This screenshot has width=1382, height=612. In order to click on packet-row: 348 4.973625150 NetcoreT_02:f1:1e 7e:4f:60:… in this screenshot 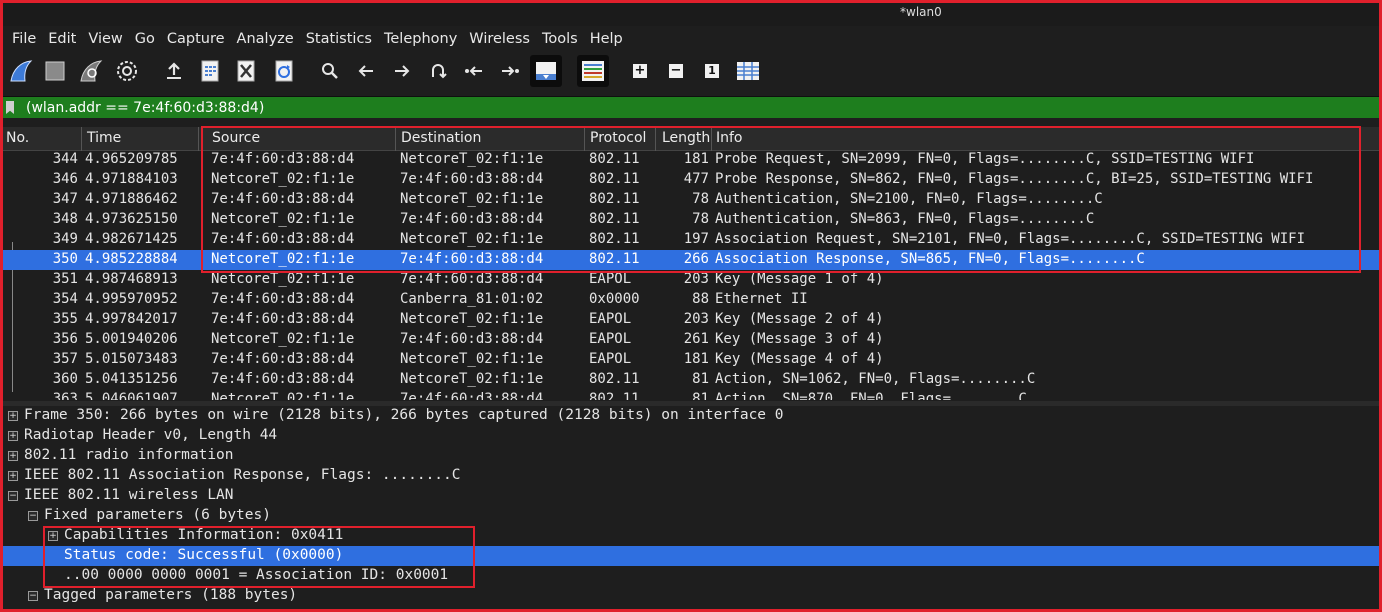, I will do `click(691, 220)`.